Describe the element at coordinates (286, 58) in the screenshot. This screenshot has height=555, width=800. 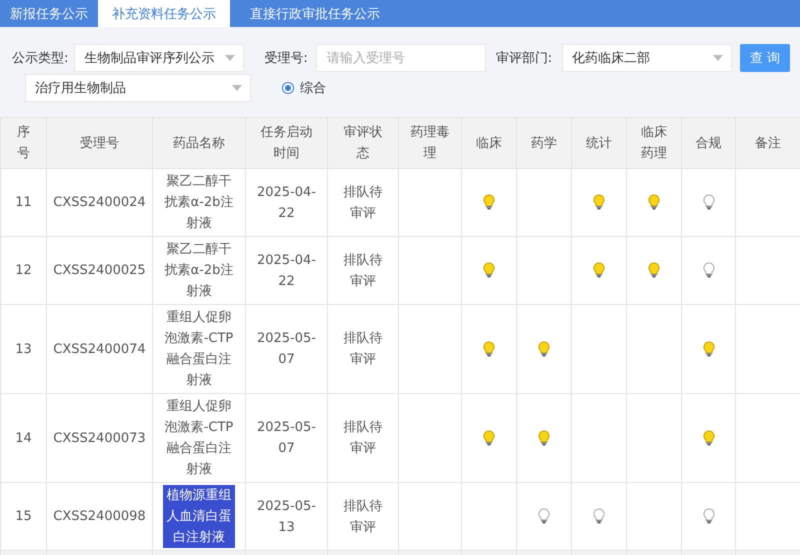
I see `filter-label: 受理号:` at that location.